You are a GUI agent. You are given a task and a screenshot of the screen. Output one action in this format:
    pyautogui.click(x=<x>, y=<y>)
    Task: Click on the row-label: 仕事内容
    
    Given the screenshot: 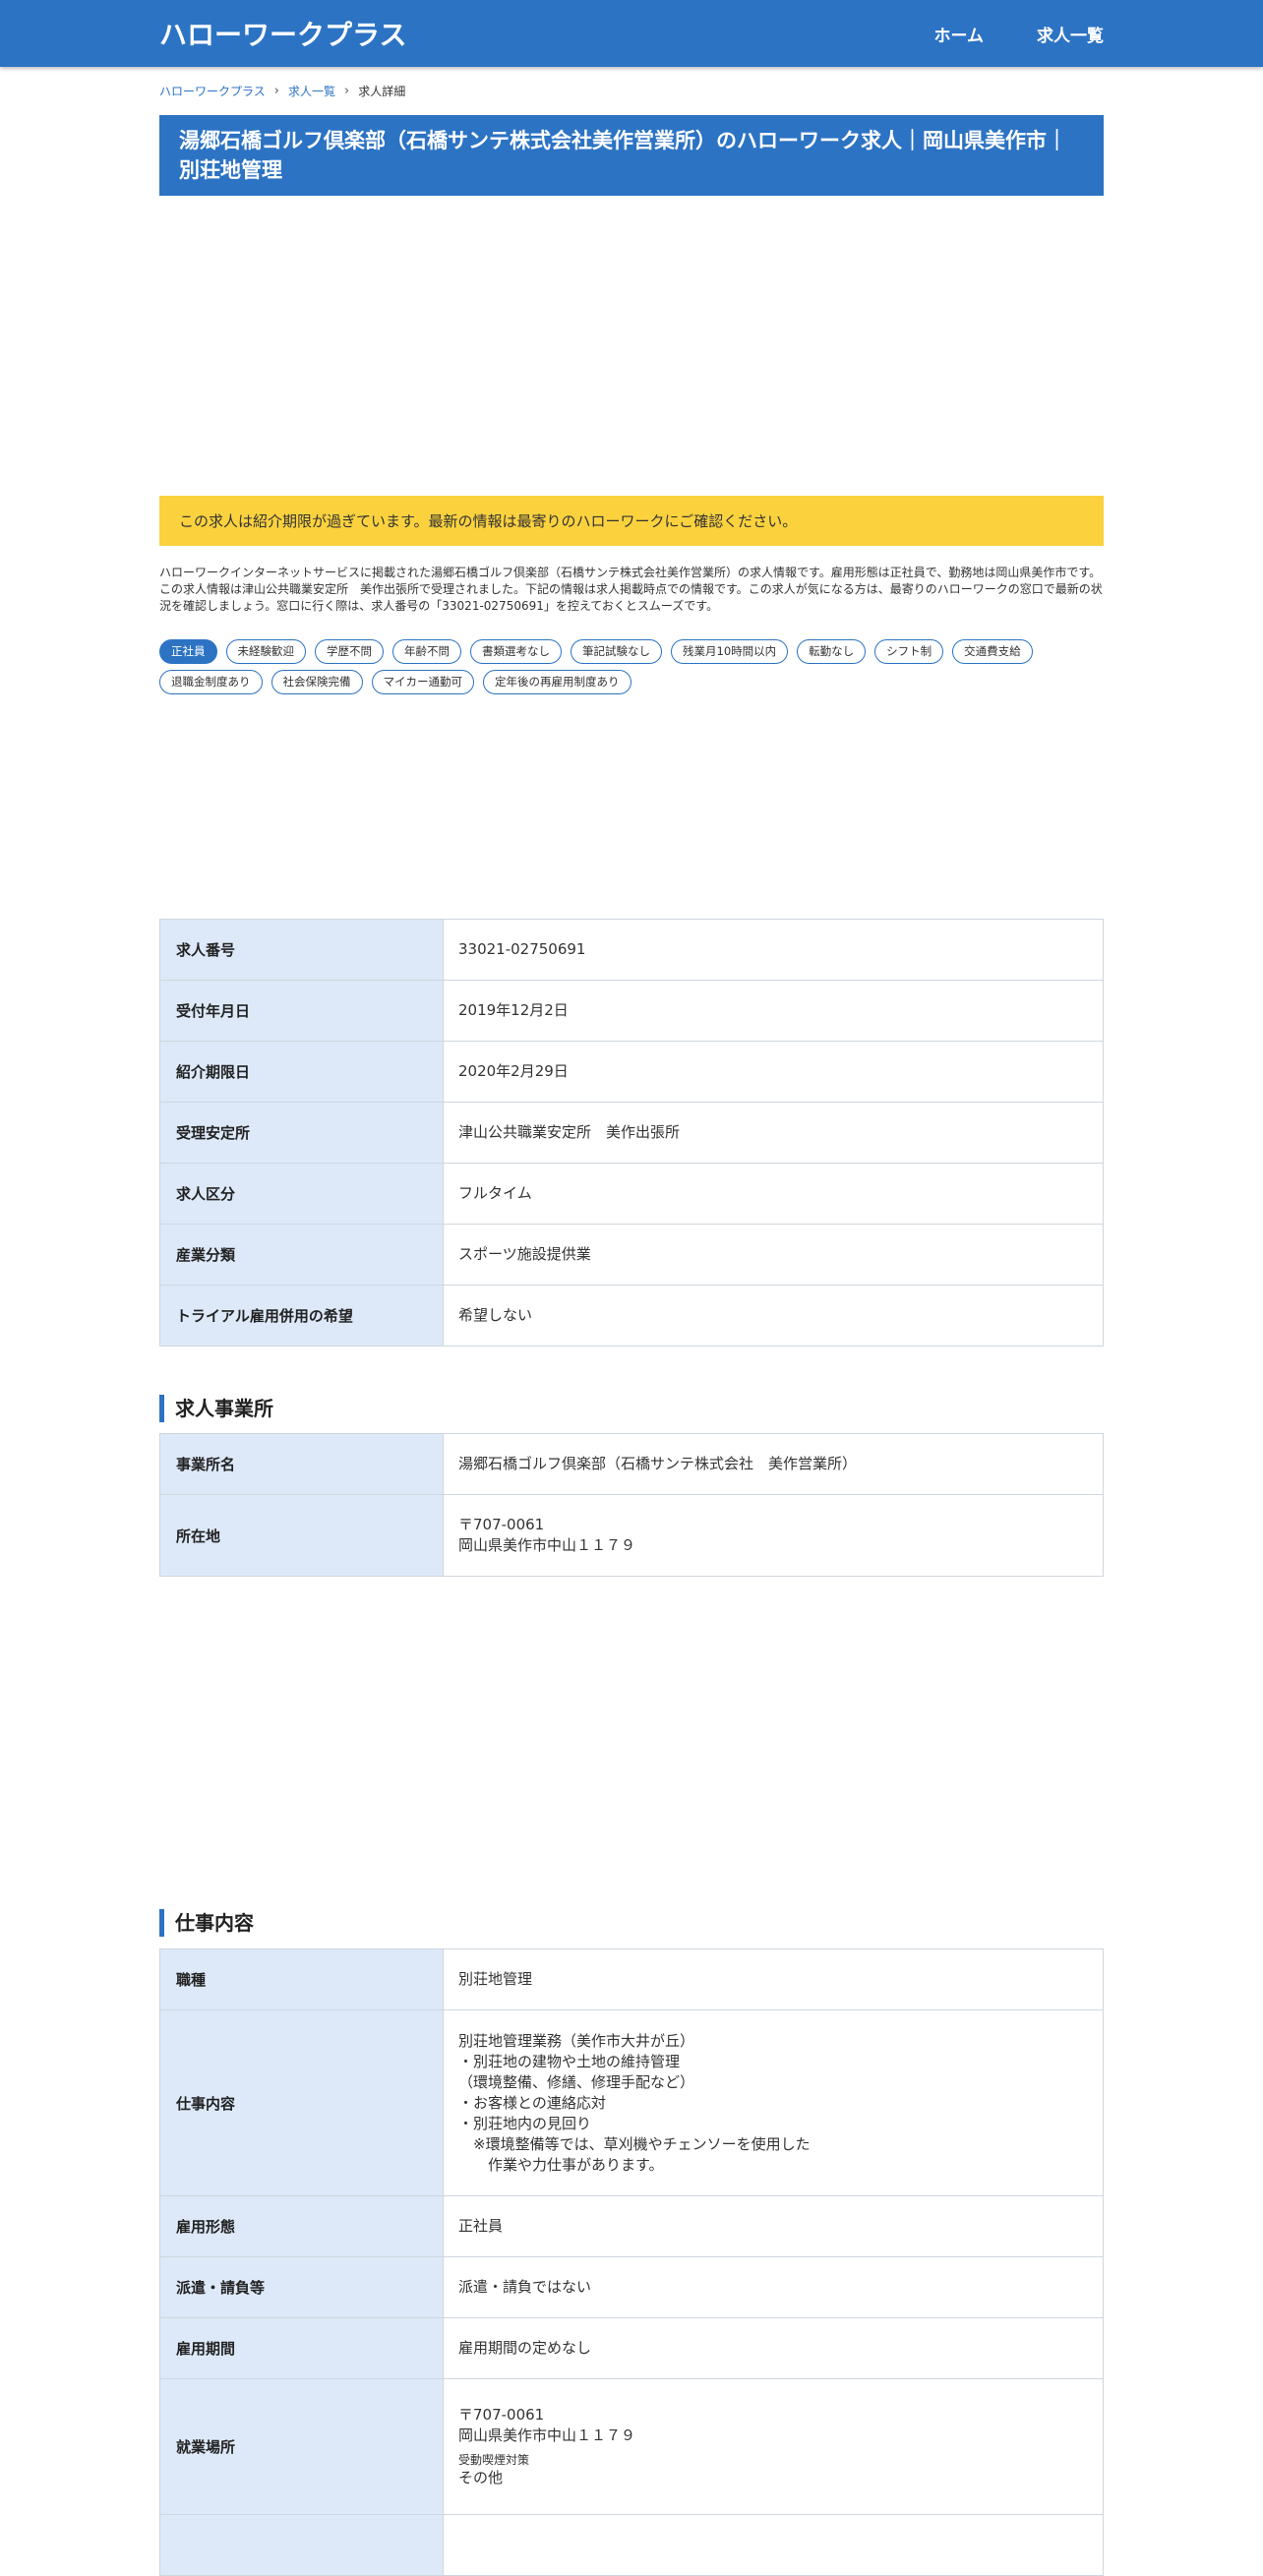 What is the action you would take?
    pyautogui.click(x=302, y=2102)
    